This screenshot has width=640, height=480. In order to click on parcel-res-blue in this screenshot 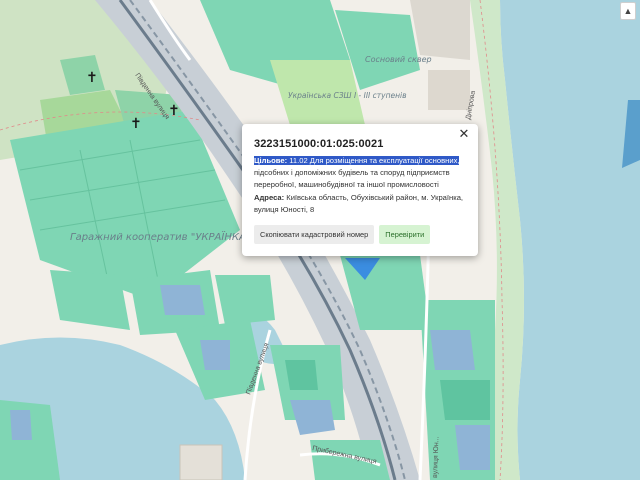, I will do `click(182, 300)`.